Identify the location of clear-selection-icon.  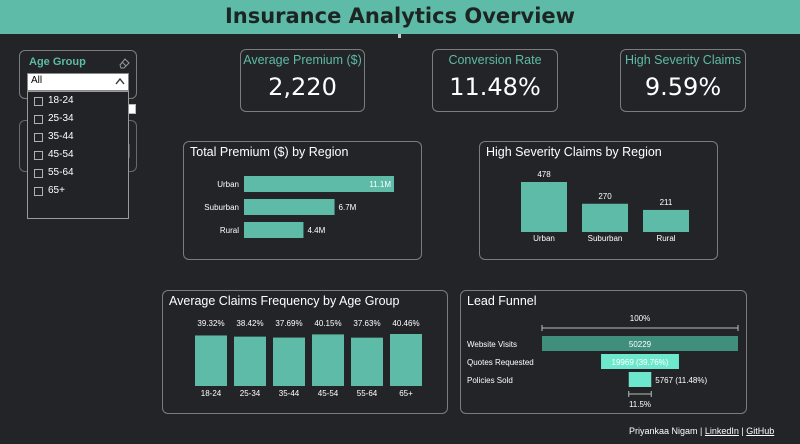
(124, 63).